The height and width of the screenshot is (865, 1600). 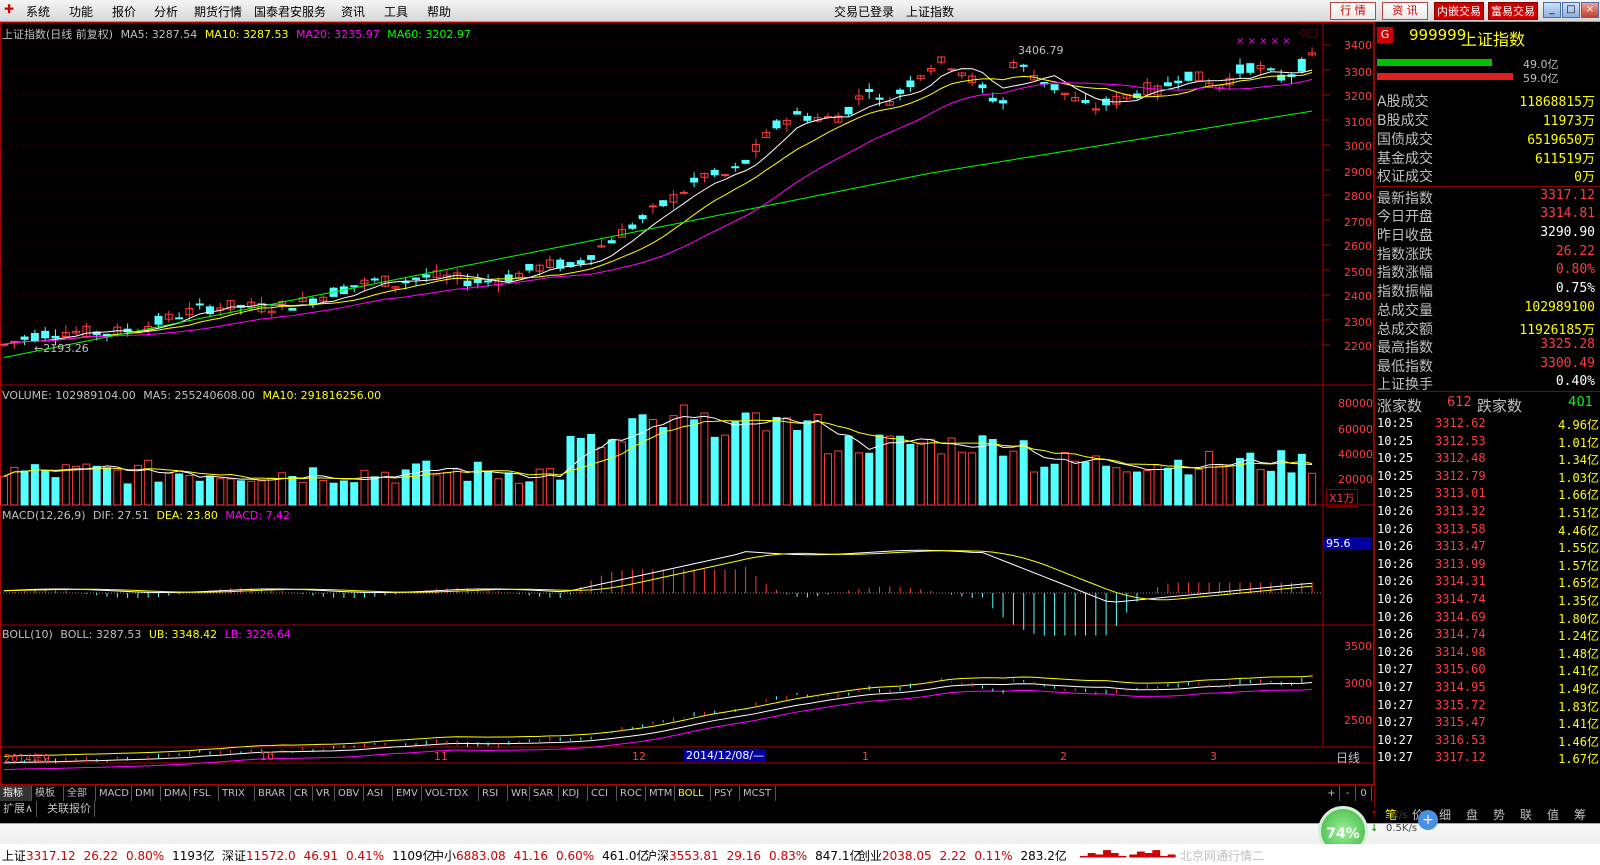 I want to click on ticker-item: 中小6883.08 41.16 0.60% 461.0亿, so click(x=544, y=855).